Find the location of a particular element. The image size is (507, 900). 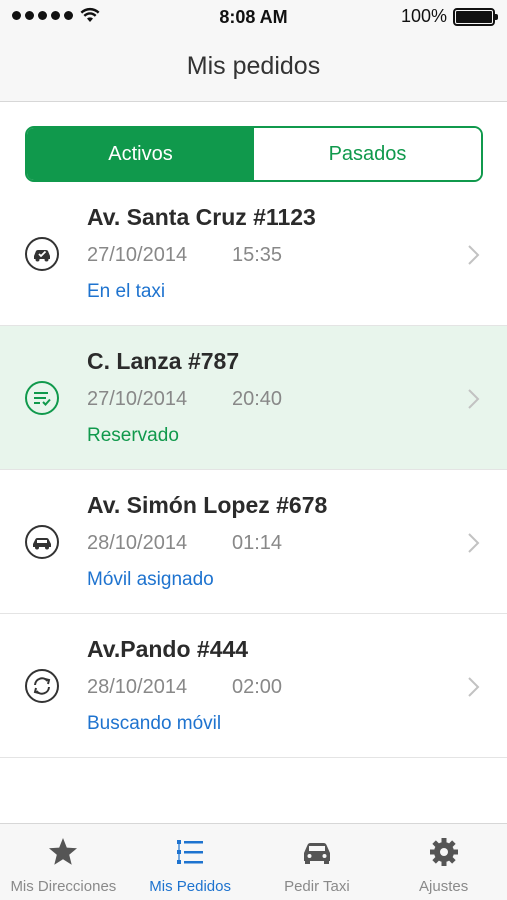

status-bar: 8:08 AM 100% is located at coordinates (253, 17).